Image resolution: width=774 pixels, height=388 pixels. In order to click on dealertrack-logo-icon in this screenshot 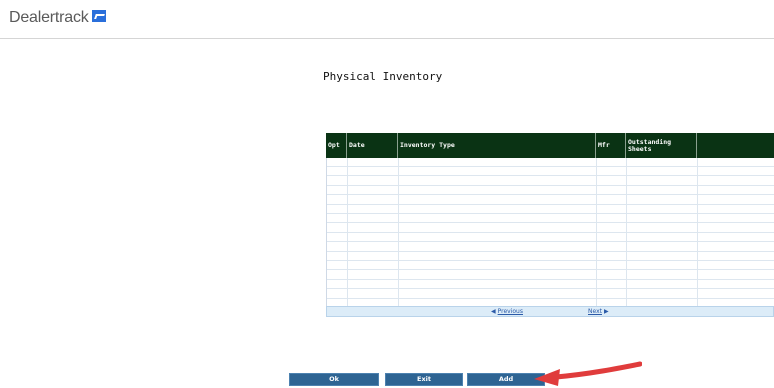, I will do `click(98, 16)`.